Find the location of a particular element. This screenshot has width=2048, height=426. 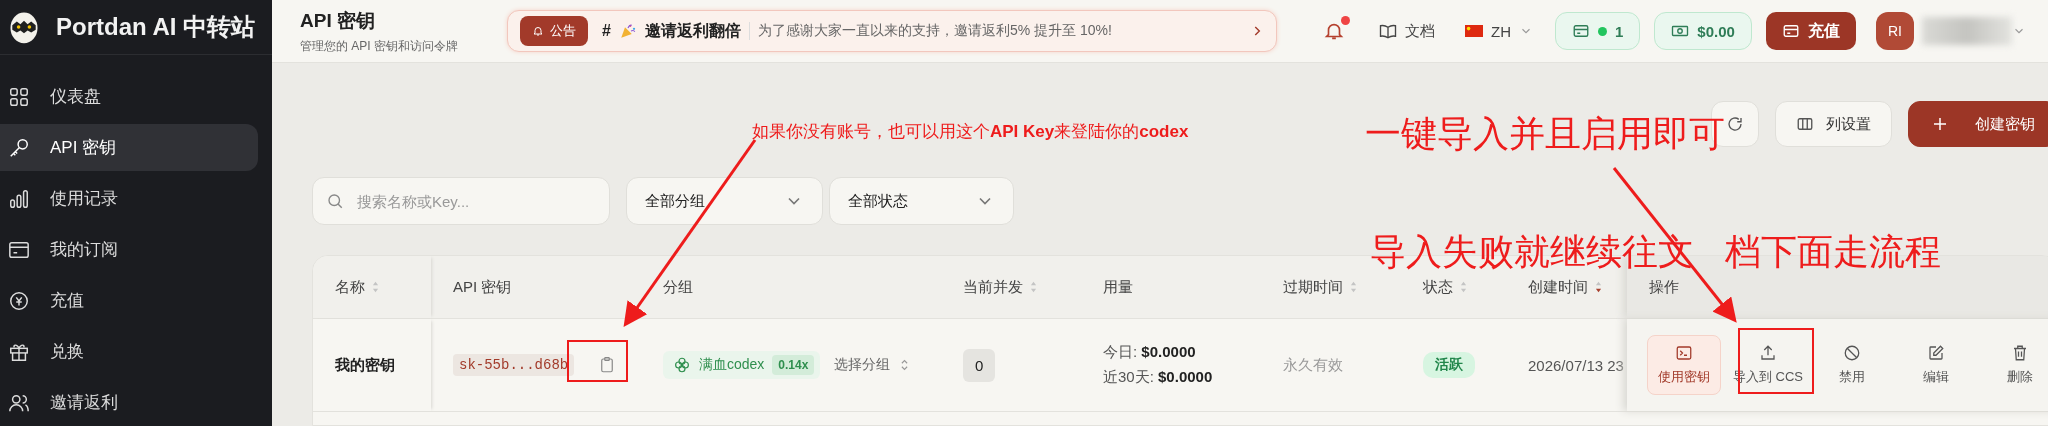

action-button: 使用密钥 is located at coordinates (1684, 365).